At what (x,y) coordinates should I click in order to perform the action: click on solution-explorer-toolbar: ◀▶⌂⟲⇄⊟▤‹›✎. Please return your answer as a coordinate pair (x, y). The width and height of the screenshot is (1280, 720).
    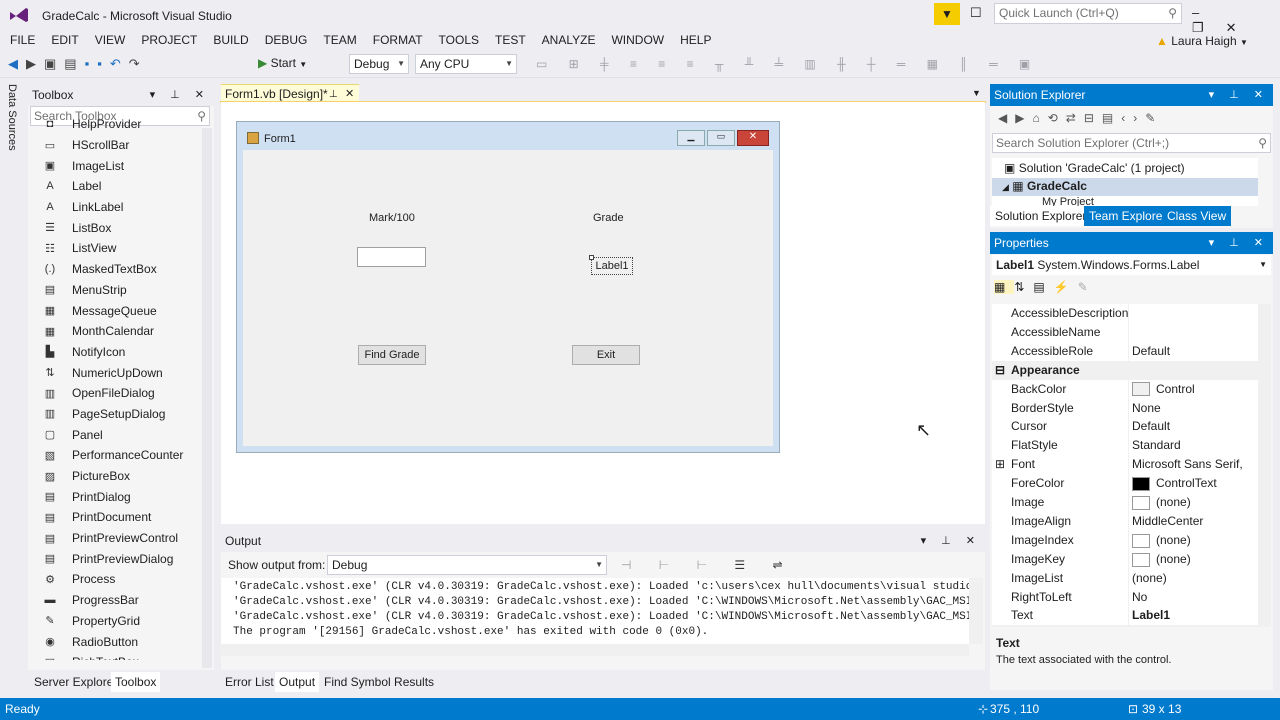
    Looking at the image, I should click on (1080, 118).